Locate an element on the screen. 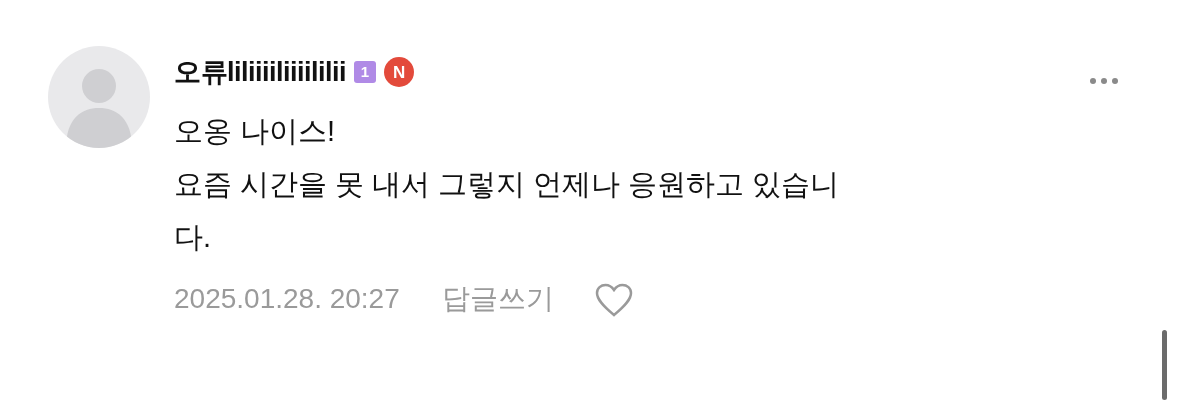 This screenshot has height=414, width=1179. level-badge: 1 is located at coordinates (365, 72).